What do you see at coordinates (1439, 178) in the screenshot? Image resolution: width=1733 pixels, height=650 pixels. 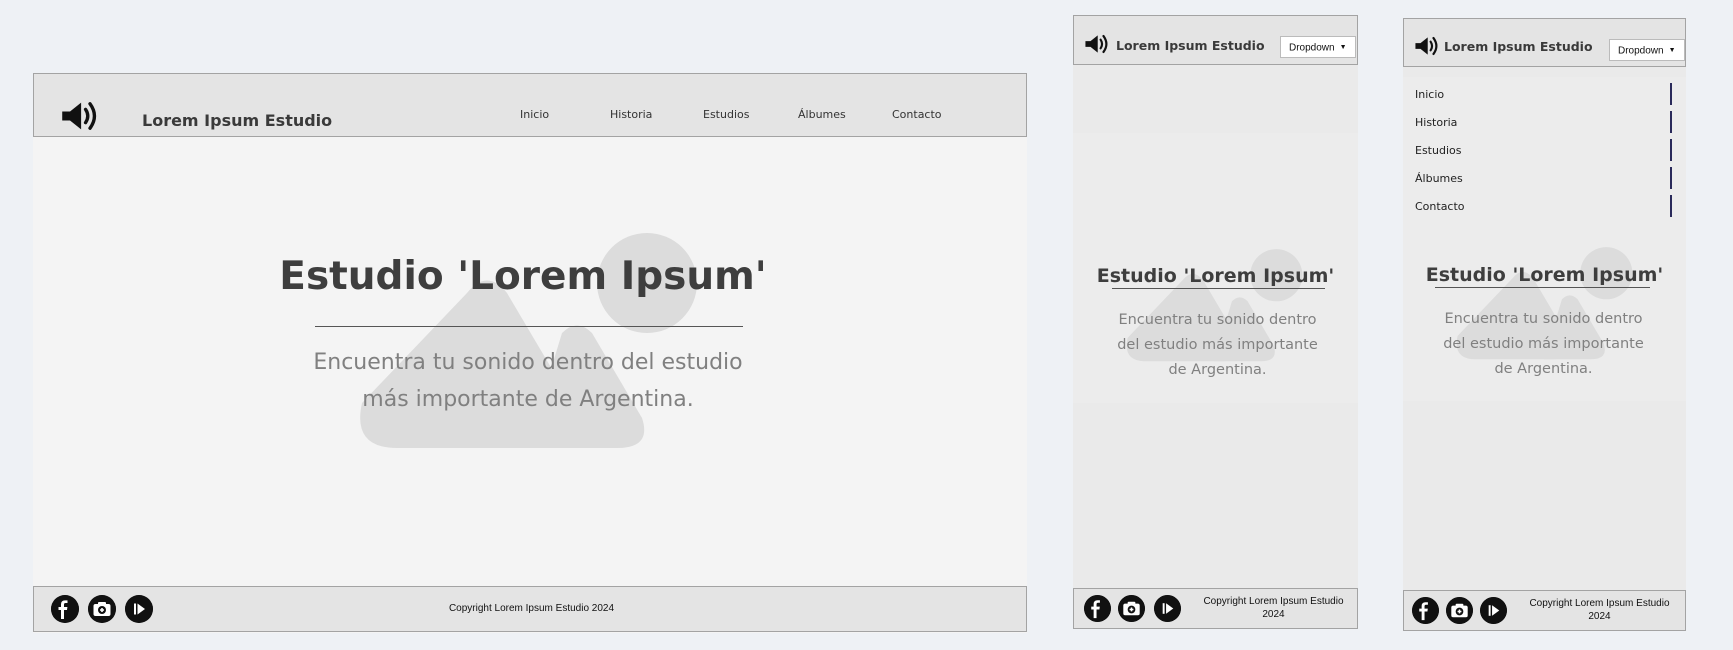 I see `menu-item-label: Álbumes` at bounding box center [1439, 178].